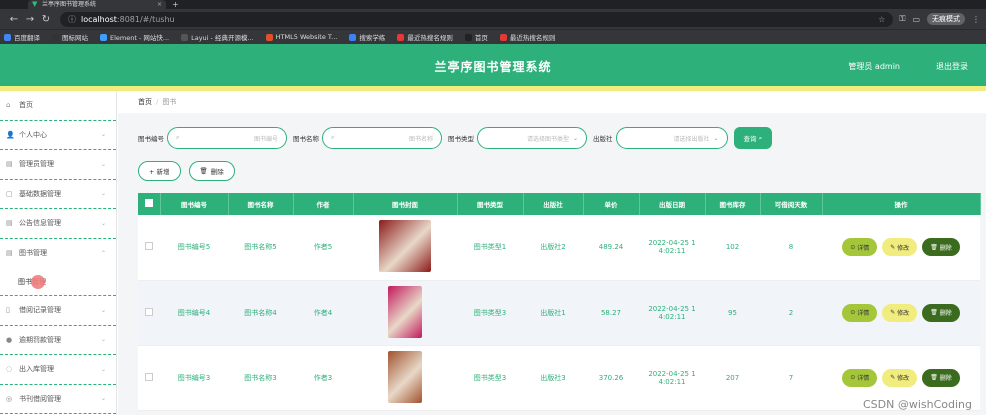 This screenshot has width=986, height=415. I want to click on book-type-select: 请选择图书类型 ⌄, so click(532, 138).